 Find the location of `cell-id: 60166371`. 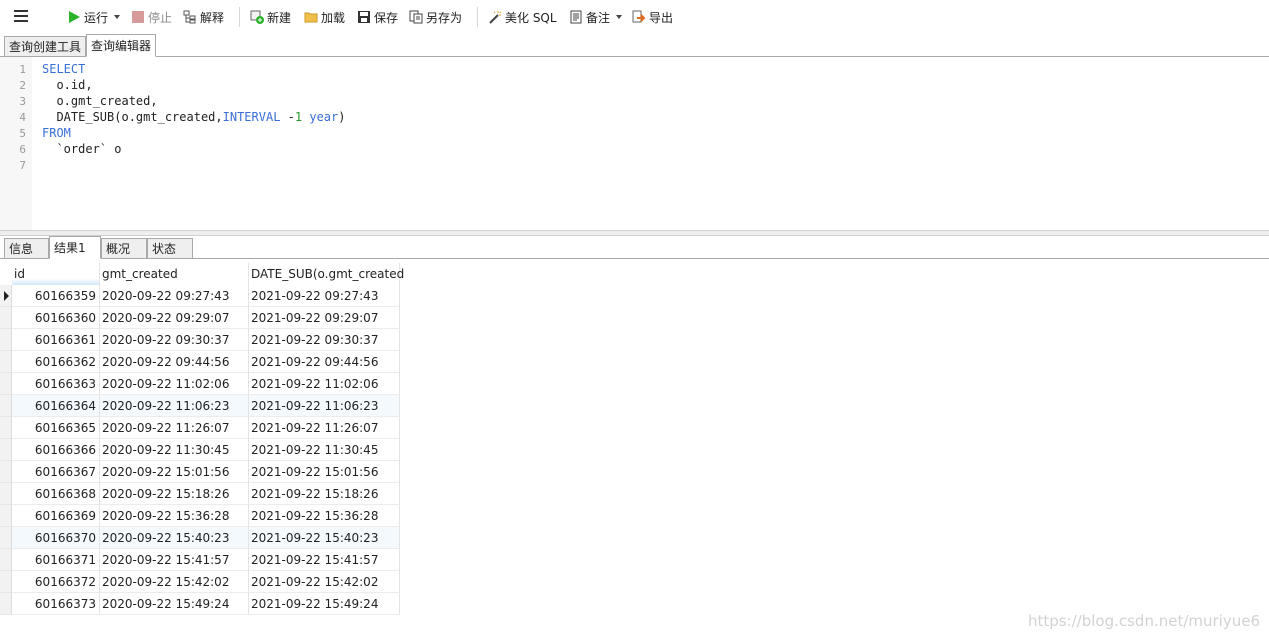

cell-id: 60166371 is located at coordinates (56, 560).